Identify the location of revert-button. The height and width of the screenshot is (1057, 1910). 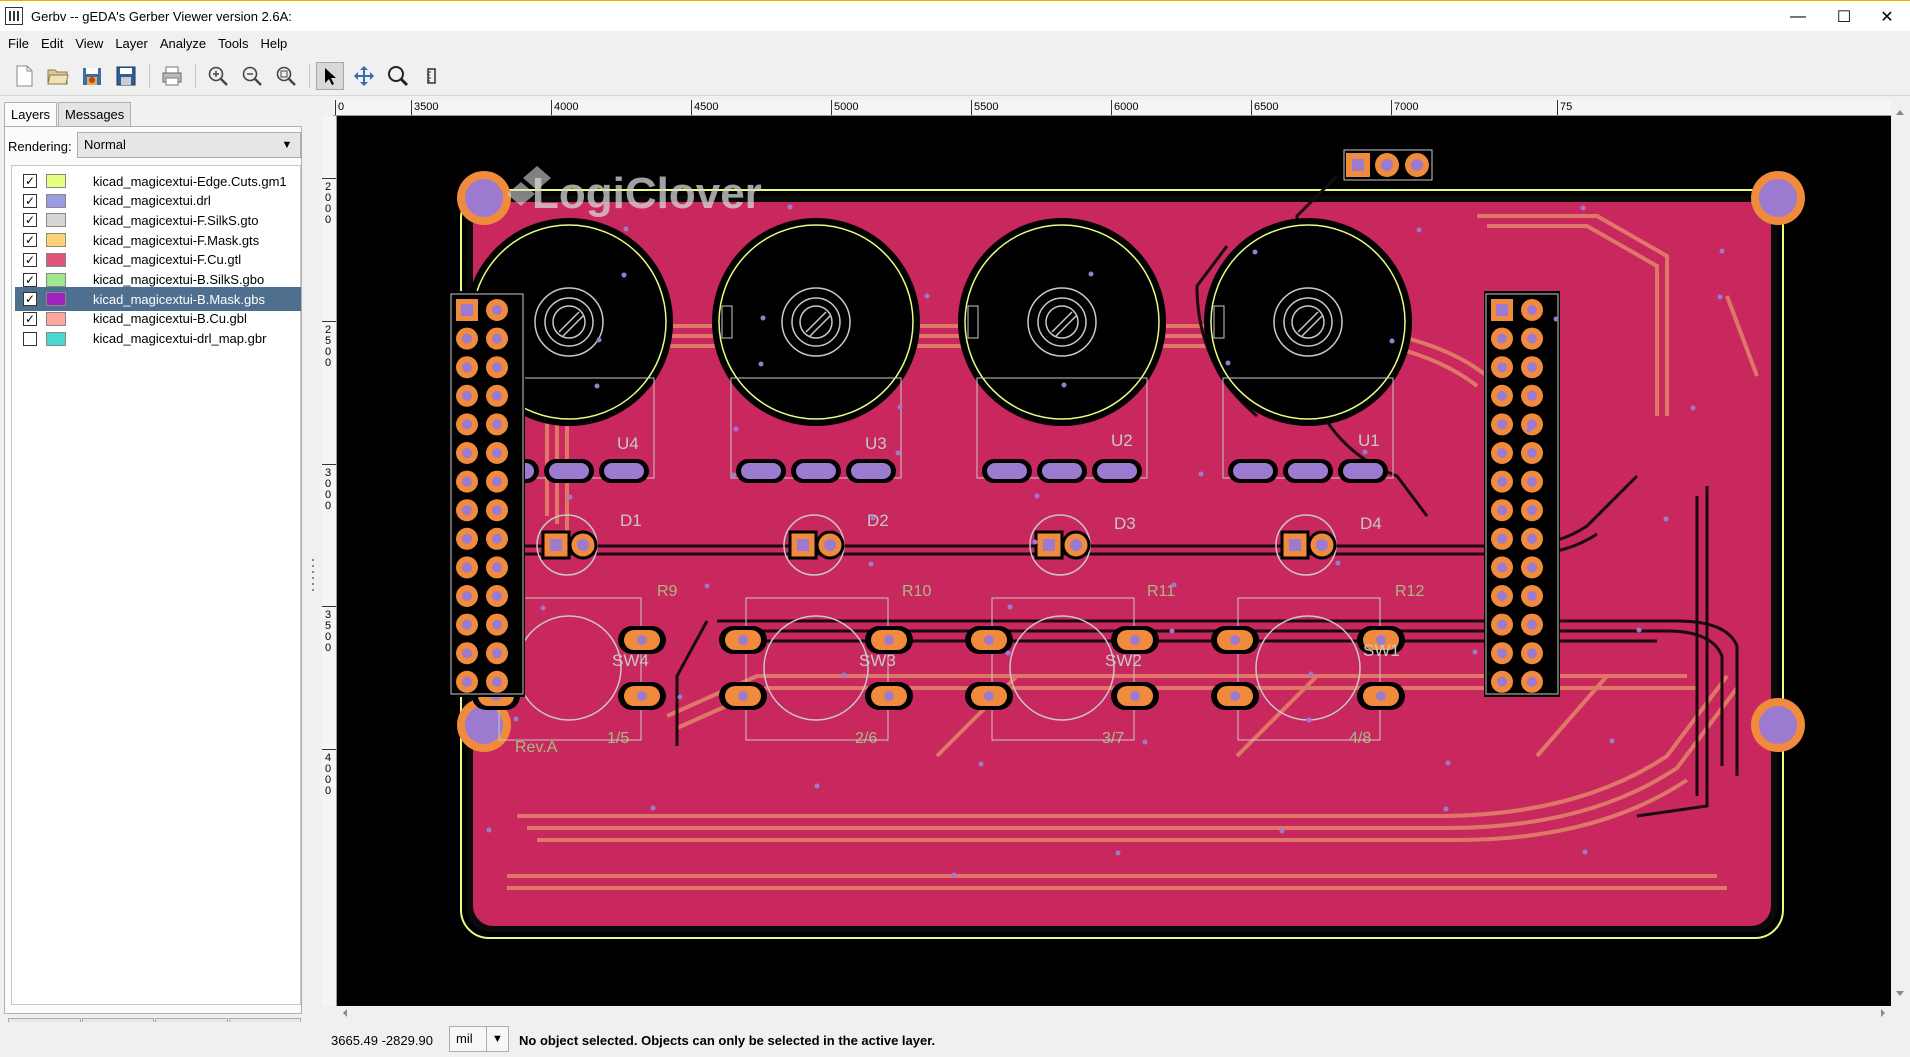
(92, 76).